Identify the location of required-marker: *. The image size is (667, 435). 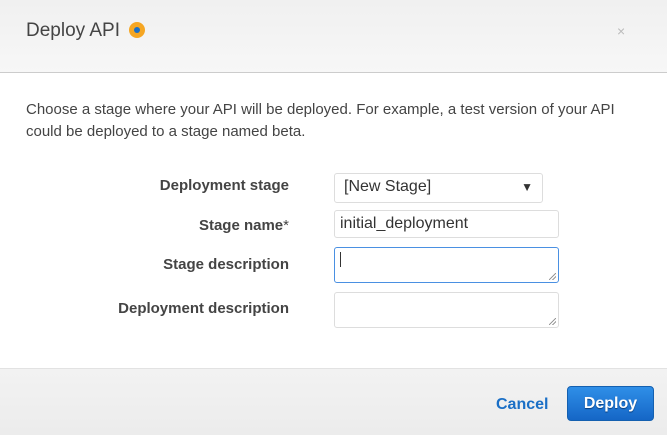
(286, 225).